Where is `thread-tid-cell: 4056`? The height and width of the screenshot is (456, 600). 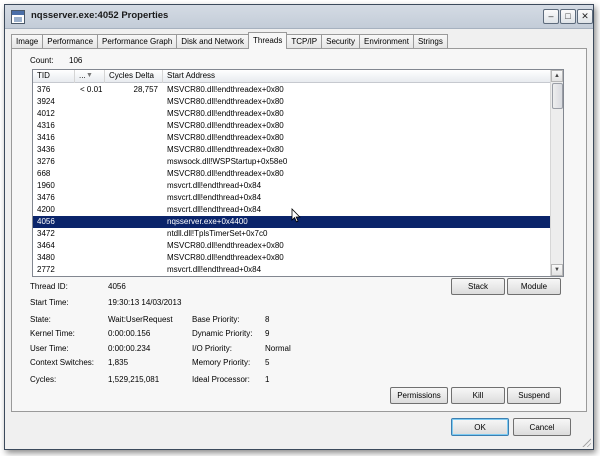 thread-tid-cell: 4056 is located at coordinates (46, 221).